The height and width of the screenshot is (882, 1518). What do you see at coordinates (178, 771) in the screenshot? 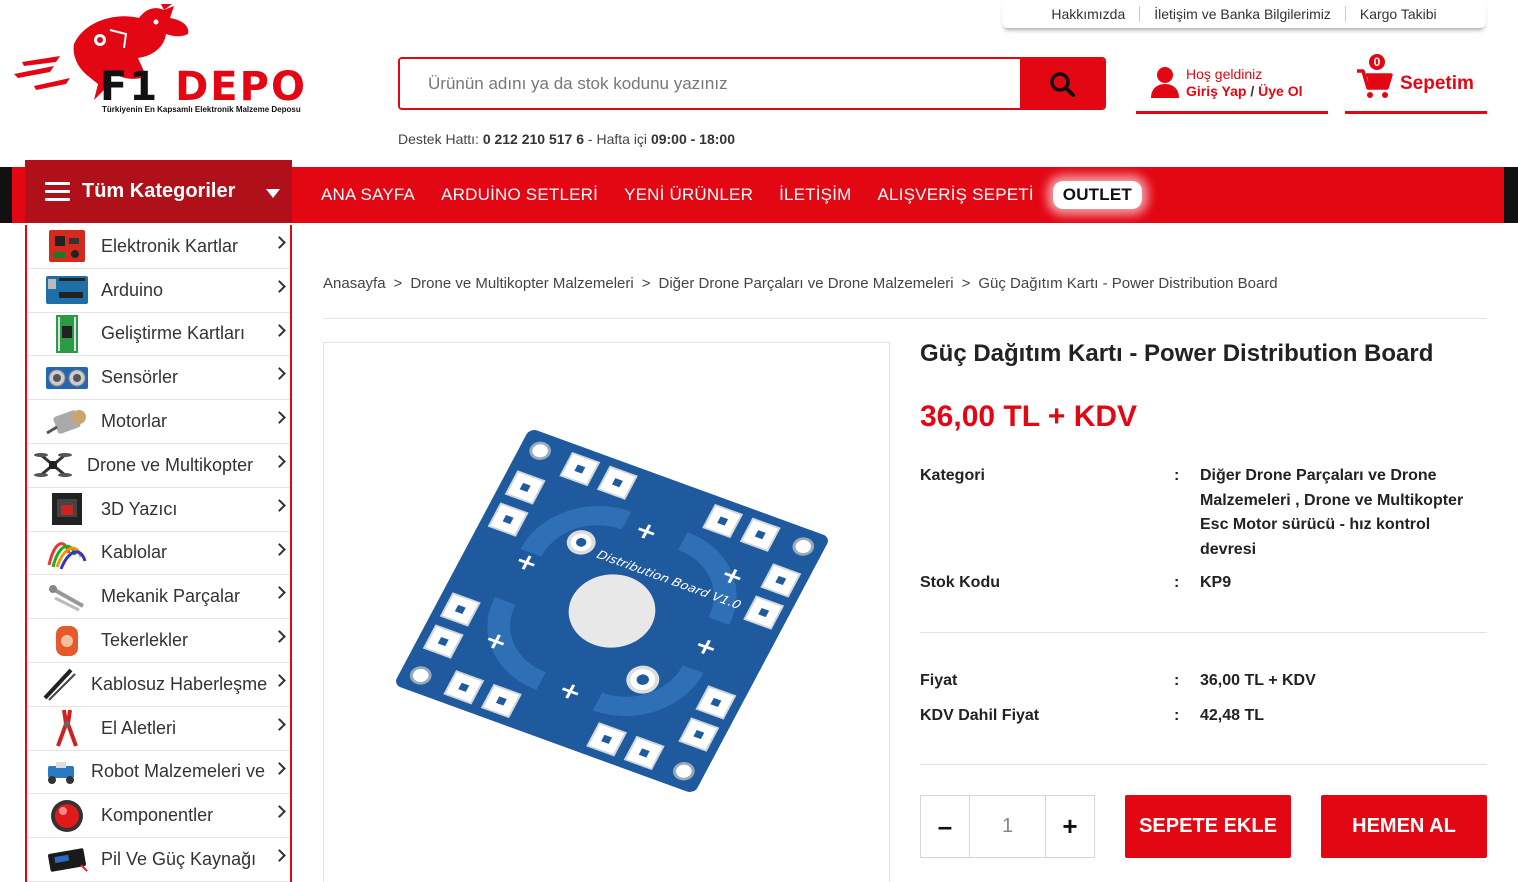
I see `category-label: Robot Malzemeleri ve` at bounding box center [178, 771].